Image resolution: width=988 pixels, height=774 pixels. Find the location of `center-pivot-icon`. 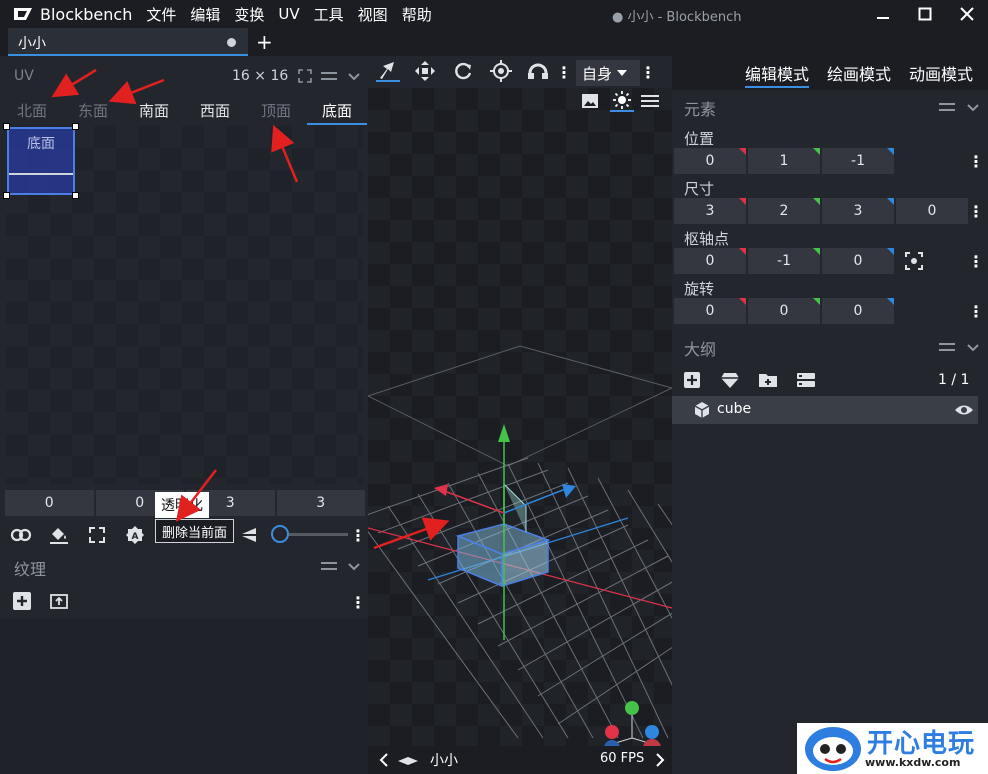

center-pivot-icon is located at coordinates (914, 261).